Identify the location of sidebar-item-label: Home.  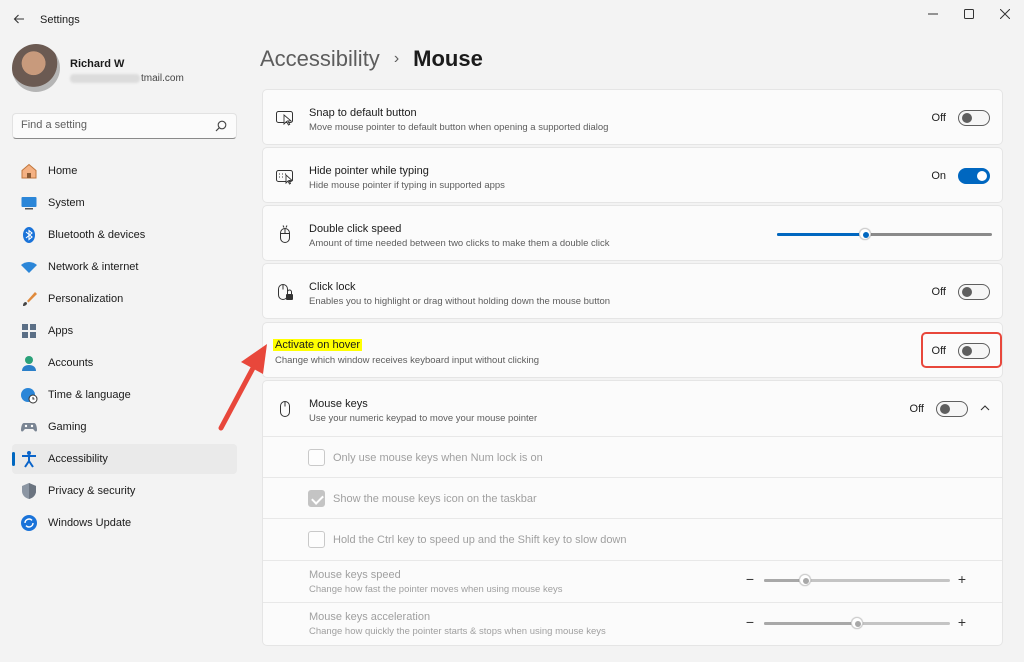
(63, 171).